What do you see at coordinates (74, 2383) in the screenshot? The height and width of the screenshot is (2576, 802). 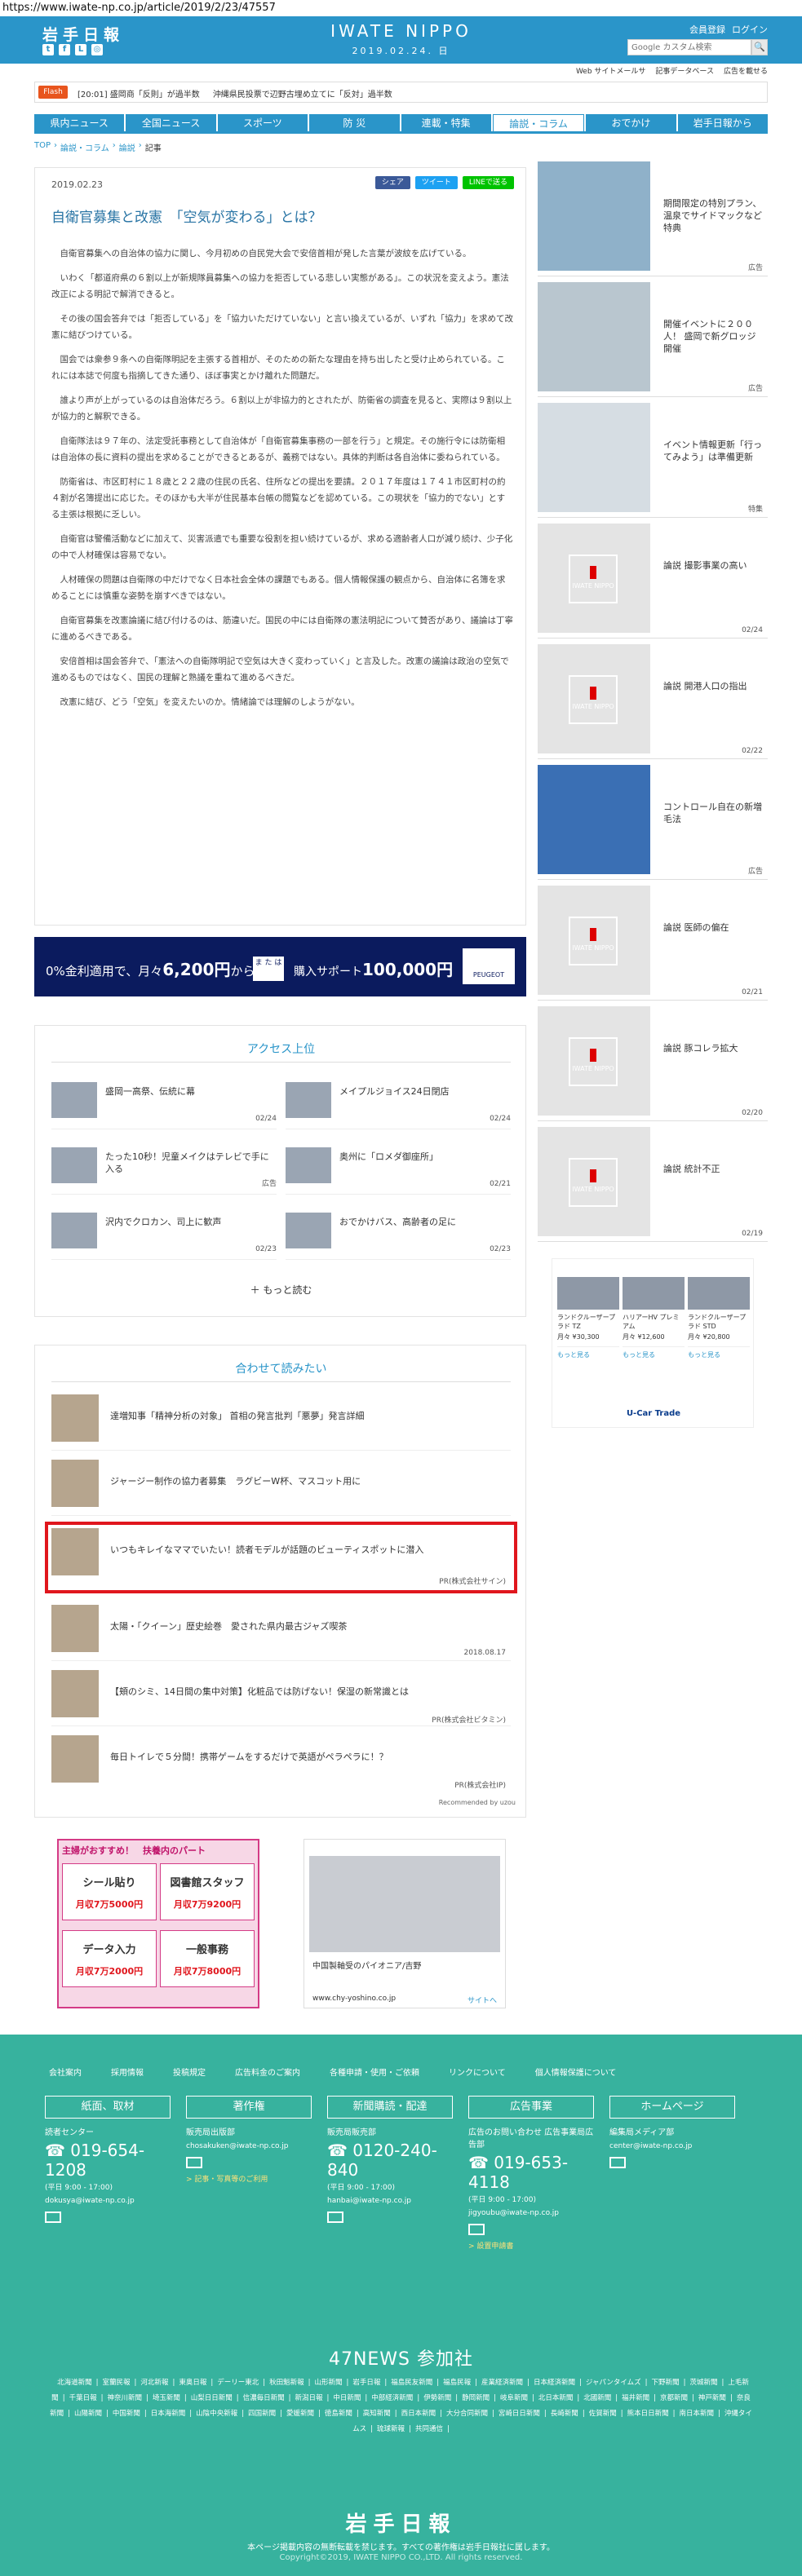 I see `partner-link: 北海道新聞` at bounding box center [74, 2383].